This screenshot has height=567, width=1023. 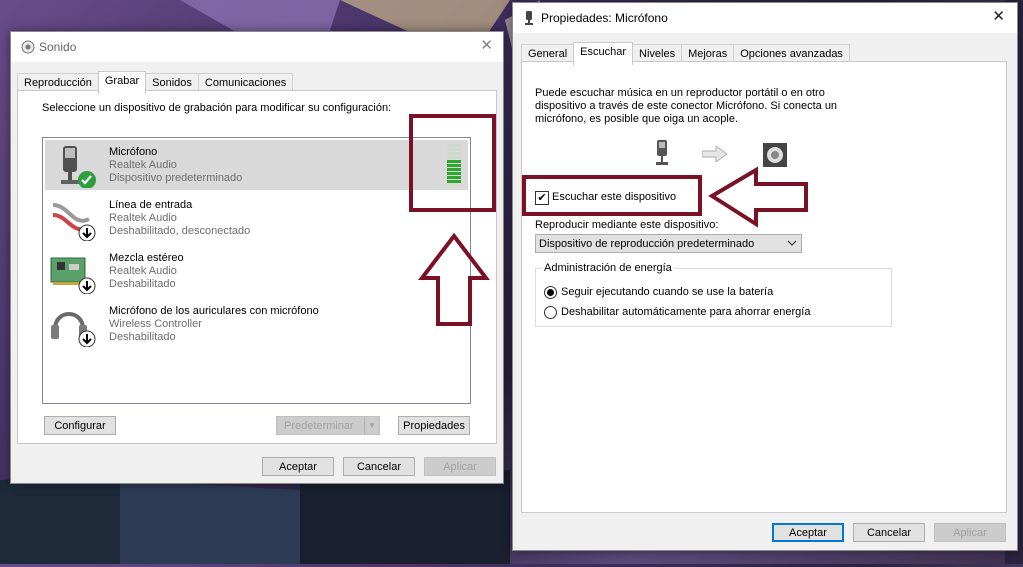 What do you see at coordinates (73, 166) in the screenshot?
I see `microphone-icon` at bounding box center [73, 166].